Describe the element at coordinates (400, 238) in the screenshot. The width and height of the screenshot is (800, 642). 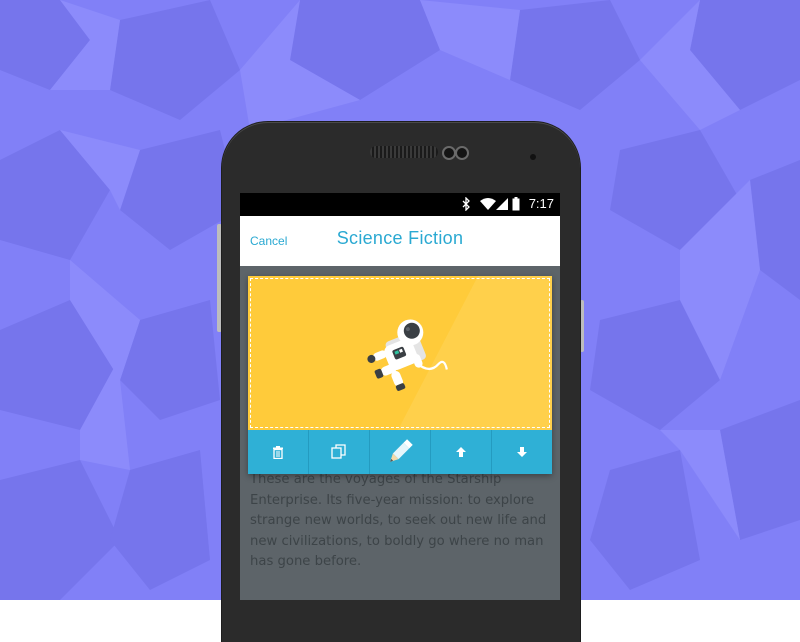
I see `page-title: Science Fiction` at that location.